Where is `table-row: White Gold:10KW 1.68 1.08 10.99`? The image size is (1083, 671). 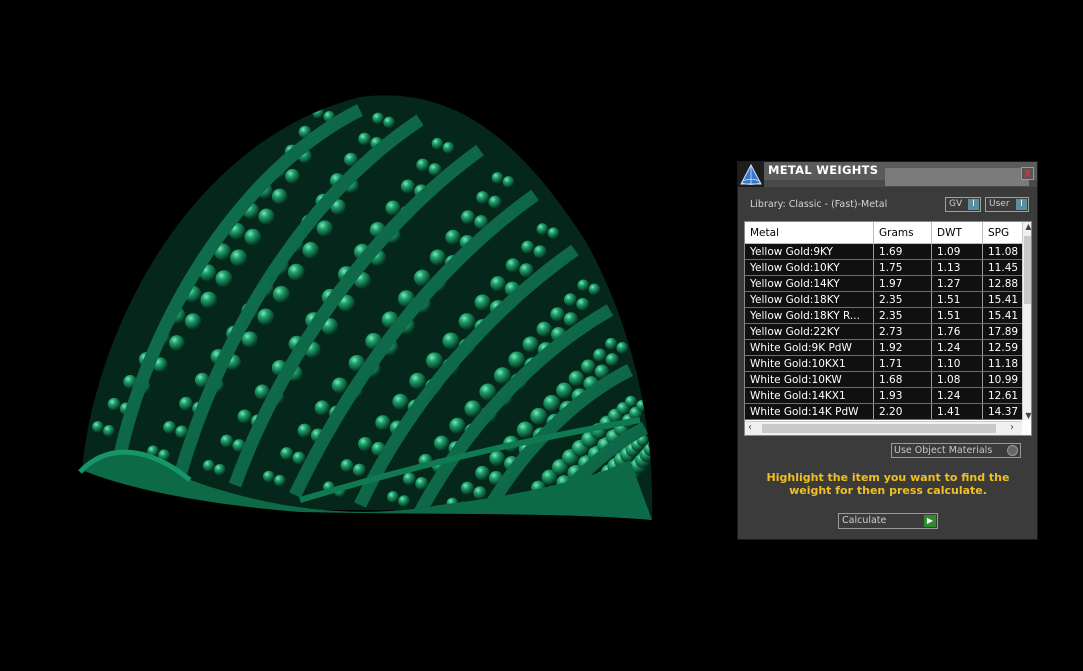 table-row: White Gold:10KW 1.68 1.08 10.99 is located at coordinates (888, 379).